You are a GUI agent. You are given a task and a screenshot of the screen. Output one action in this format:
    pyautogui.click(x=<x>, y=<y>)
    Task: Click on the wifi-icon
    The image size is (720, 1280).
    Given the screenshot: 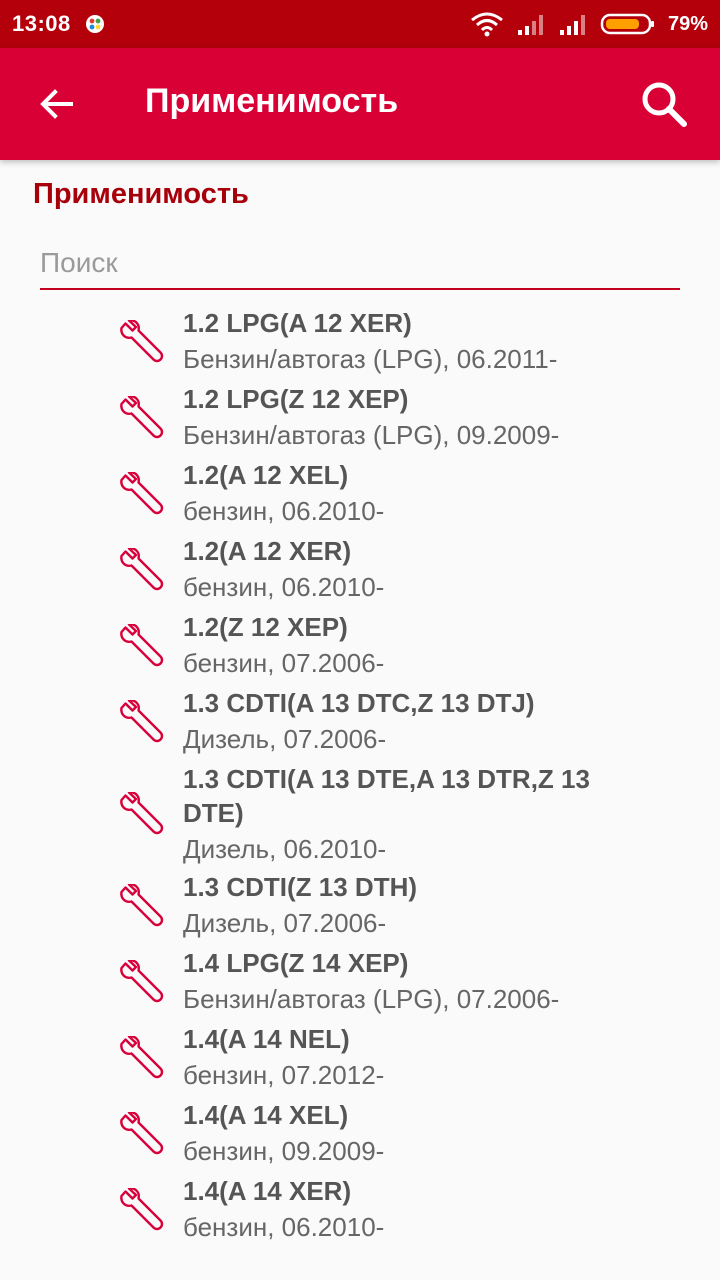 What is the action you would take?
    pyautogui.click(x=487, y=24)
    